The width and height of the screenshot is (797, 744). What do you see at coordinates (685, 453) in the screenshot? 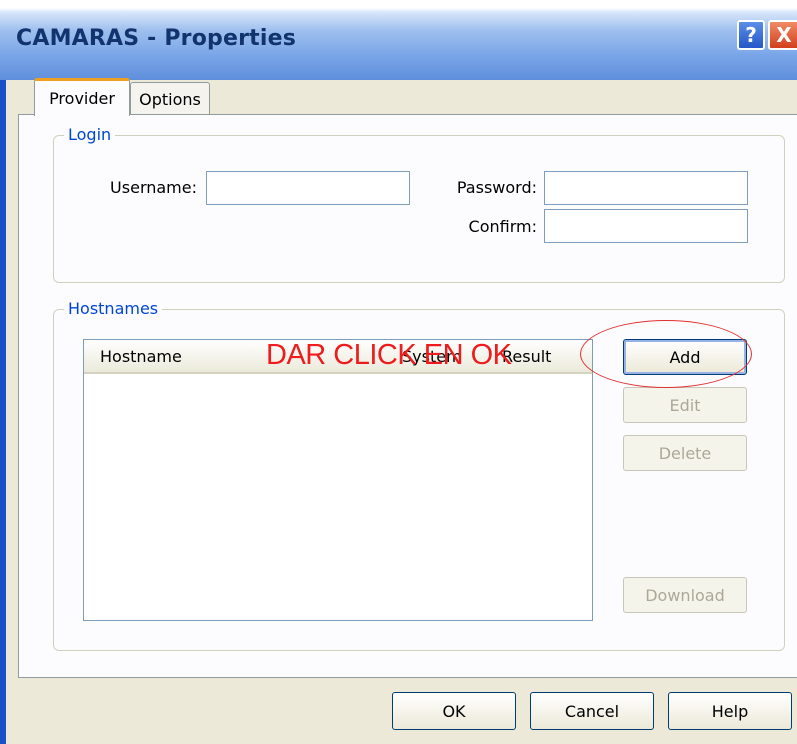
I see `delete-button: Delete` at bounding box center [685, 453].